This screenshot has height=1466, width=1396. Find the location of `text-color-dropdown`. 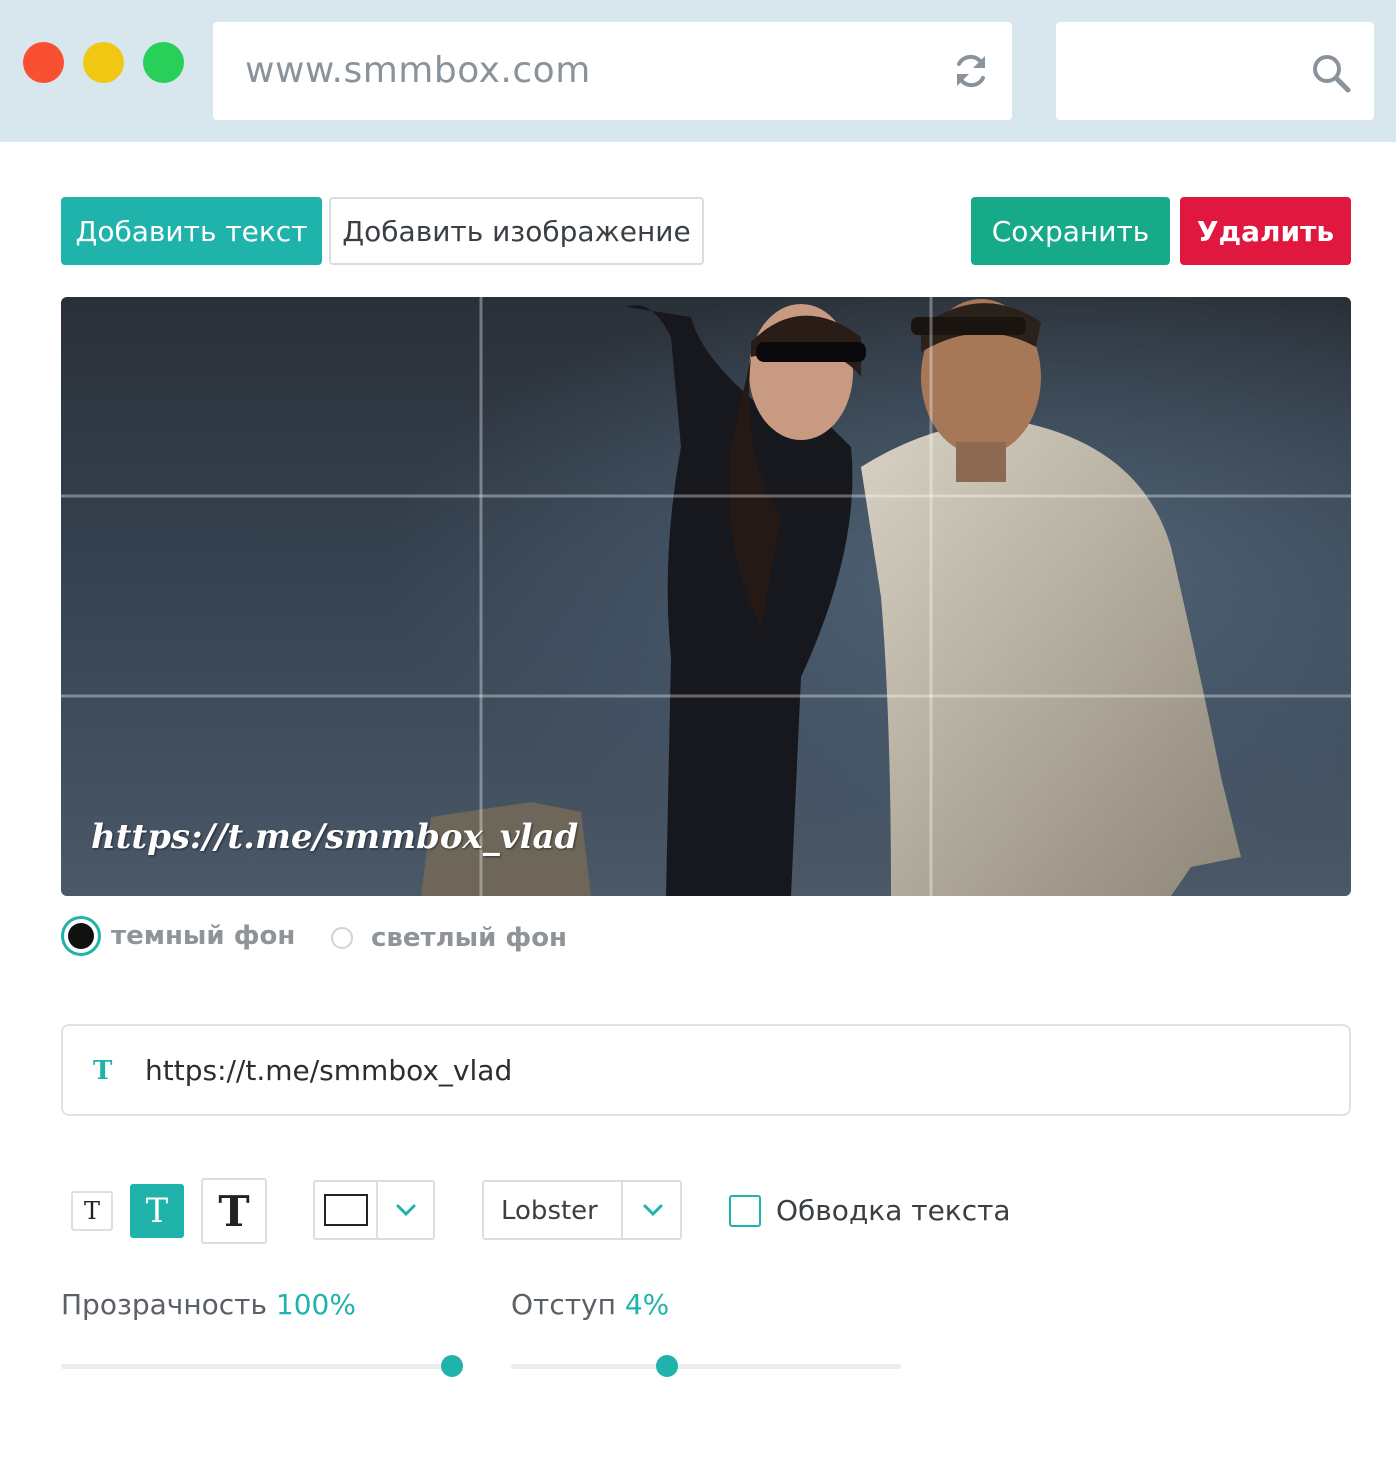

text-color-dropdown is located at coordinates (374, 1210).